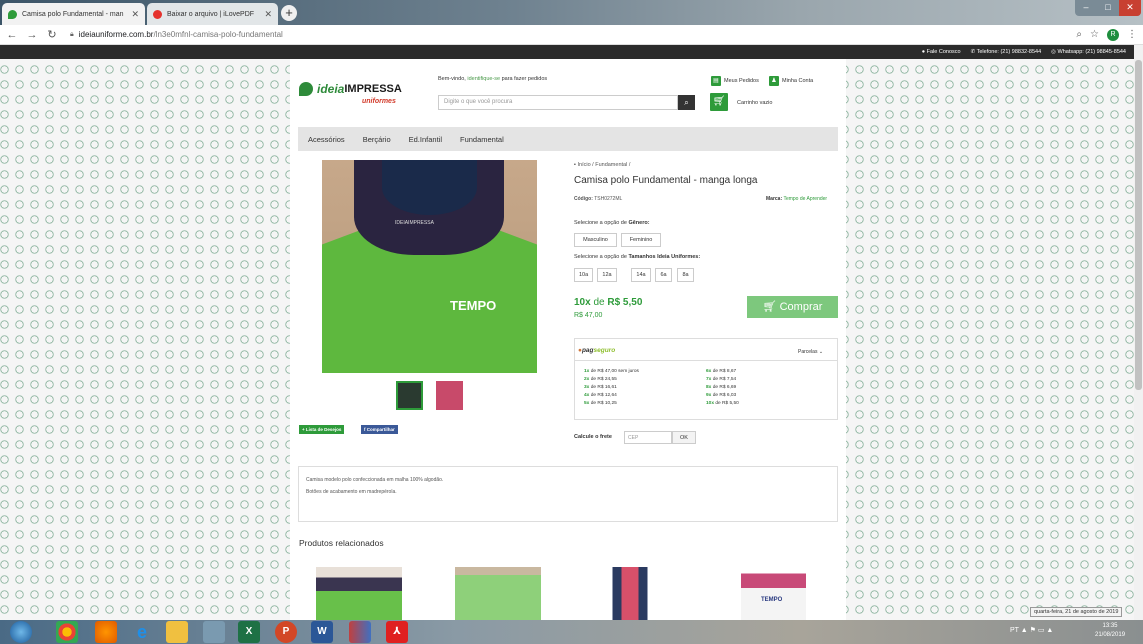 The height and width of the screenshot is (644, 1143). I want to click on file-explorer-icon, so click(177, 632).